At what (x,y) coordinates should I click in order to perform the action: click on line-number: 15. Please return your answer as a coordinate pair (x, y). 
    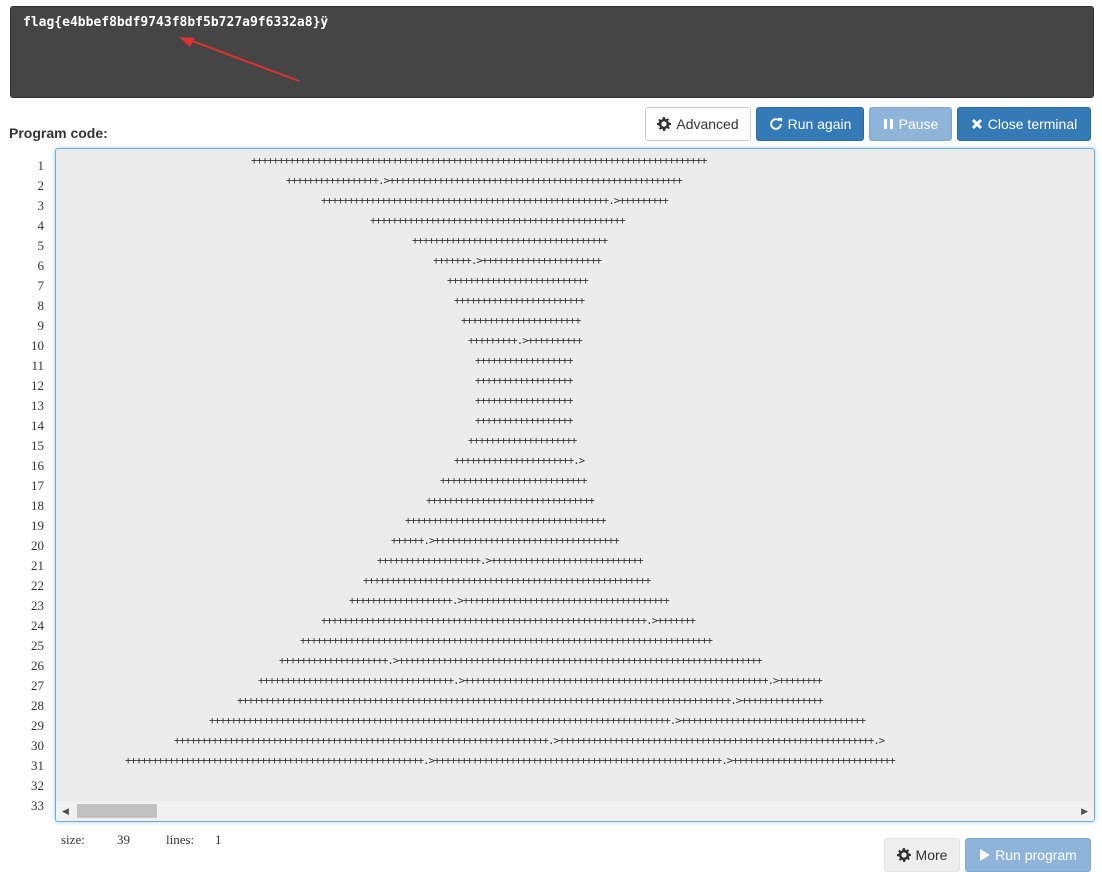
    Looking at the image, I should click on (37, 445).